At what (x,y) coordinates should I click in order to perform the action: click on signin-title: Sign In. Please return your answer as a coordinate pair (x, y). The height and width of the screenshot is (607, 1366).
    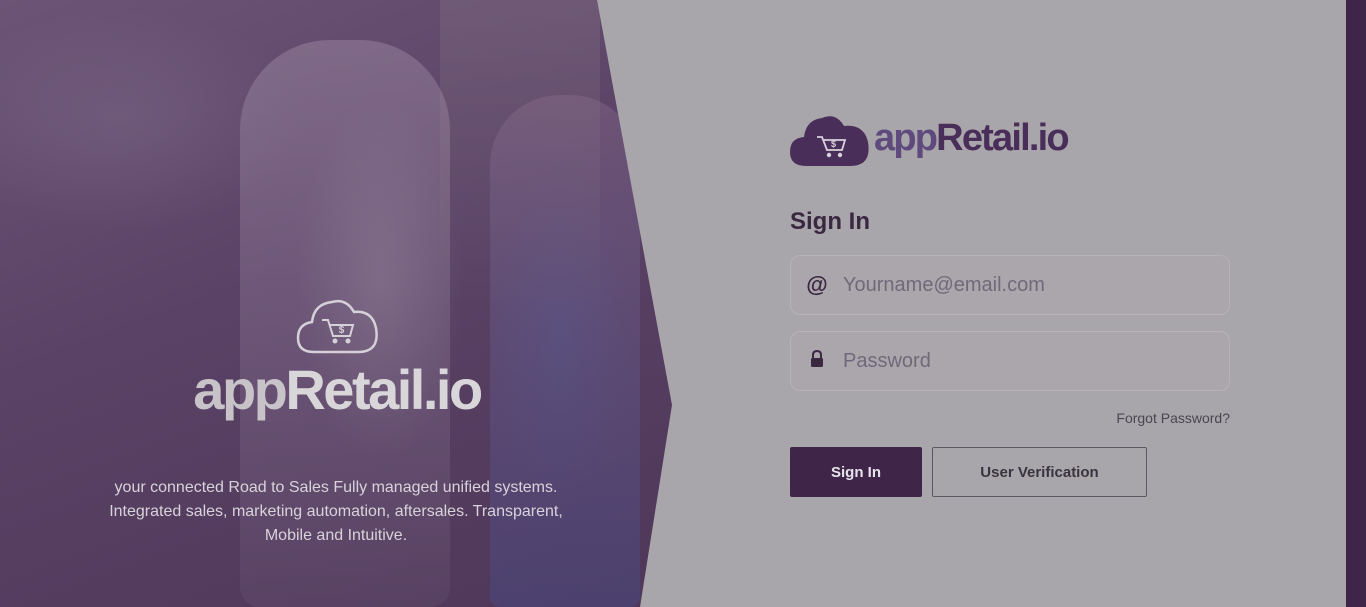
    Looking at the image, I should click on (830, 221).